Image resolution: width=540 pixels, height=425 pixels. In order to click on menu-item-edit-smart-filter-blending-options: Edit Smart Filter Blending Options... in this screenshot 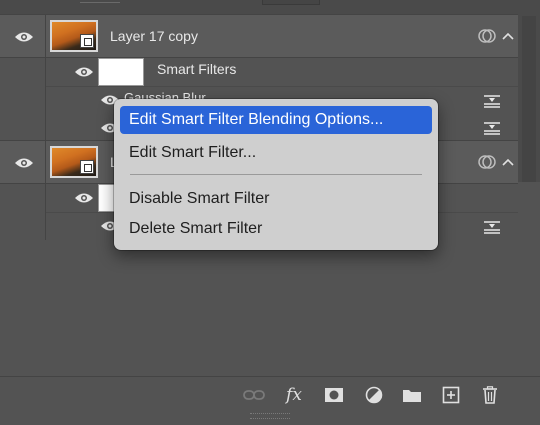, I will do `click(276, 120)`.